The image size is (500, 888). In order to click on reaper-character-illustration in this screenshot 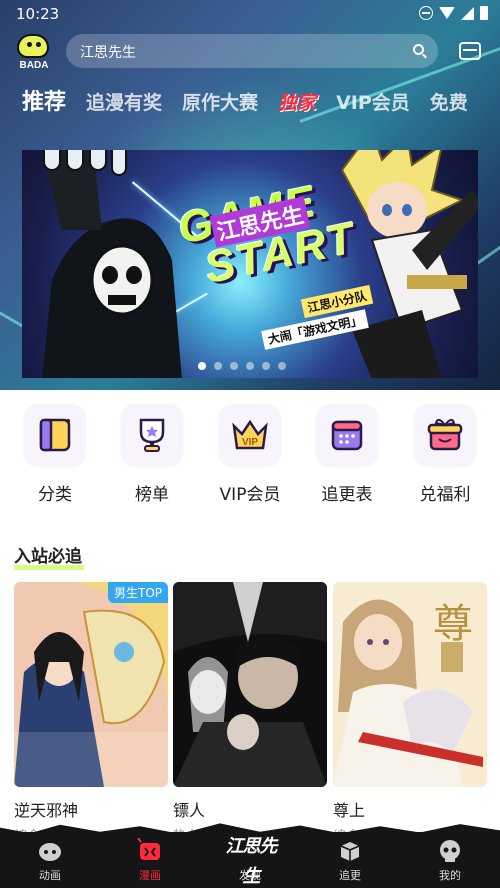, I will do `click(112, 264)`.